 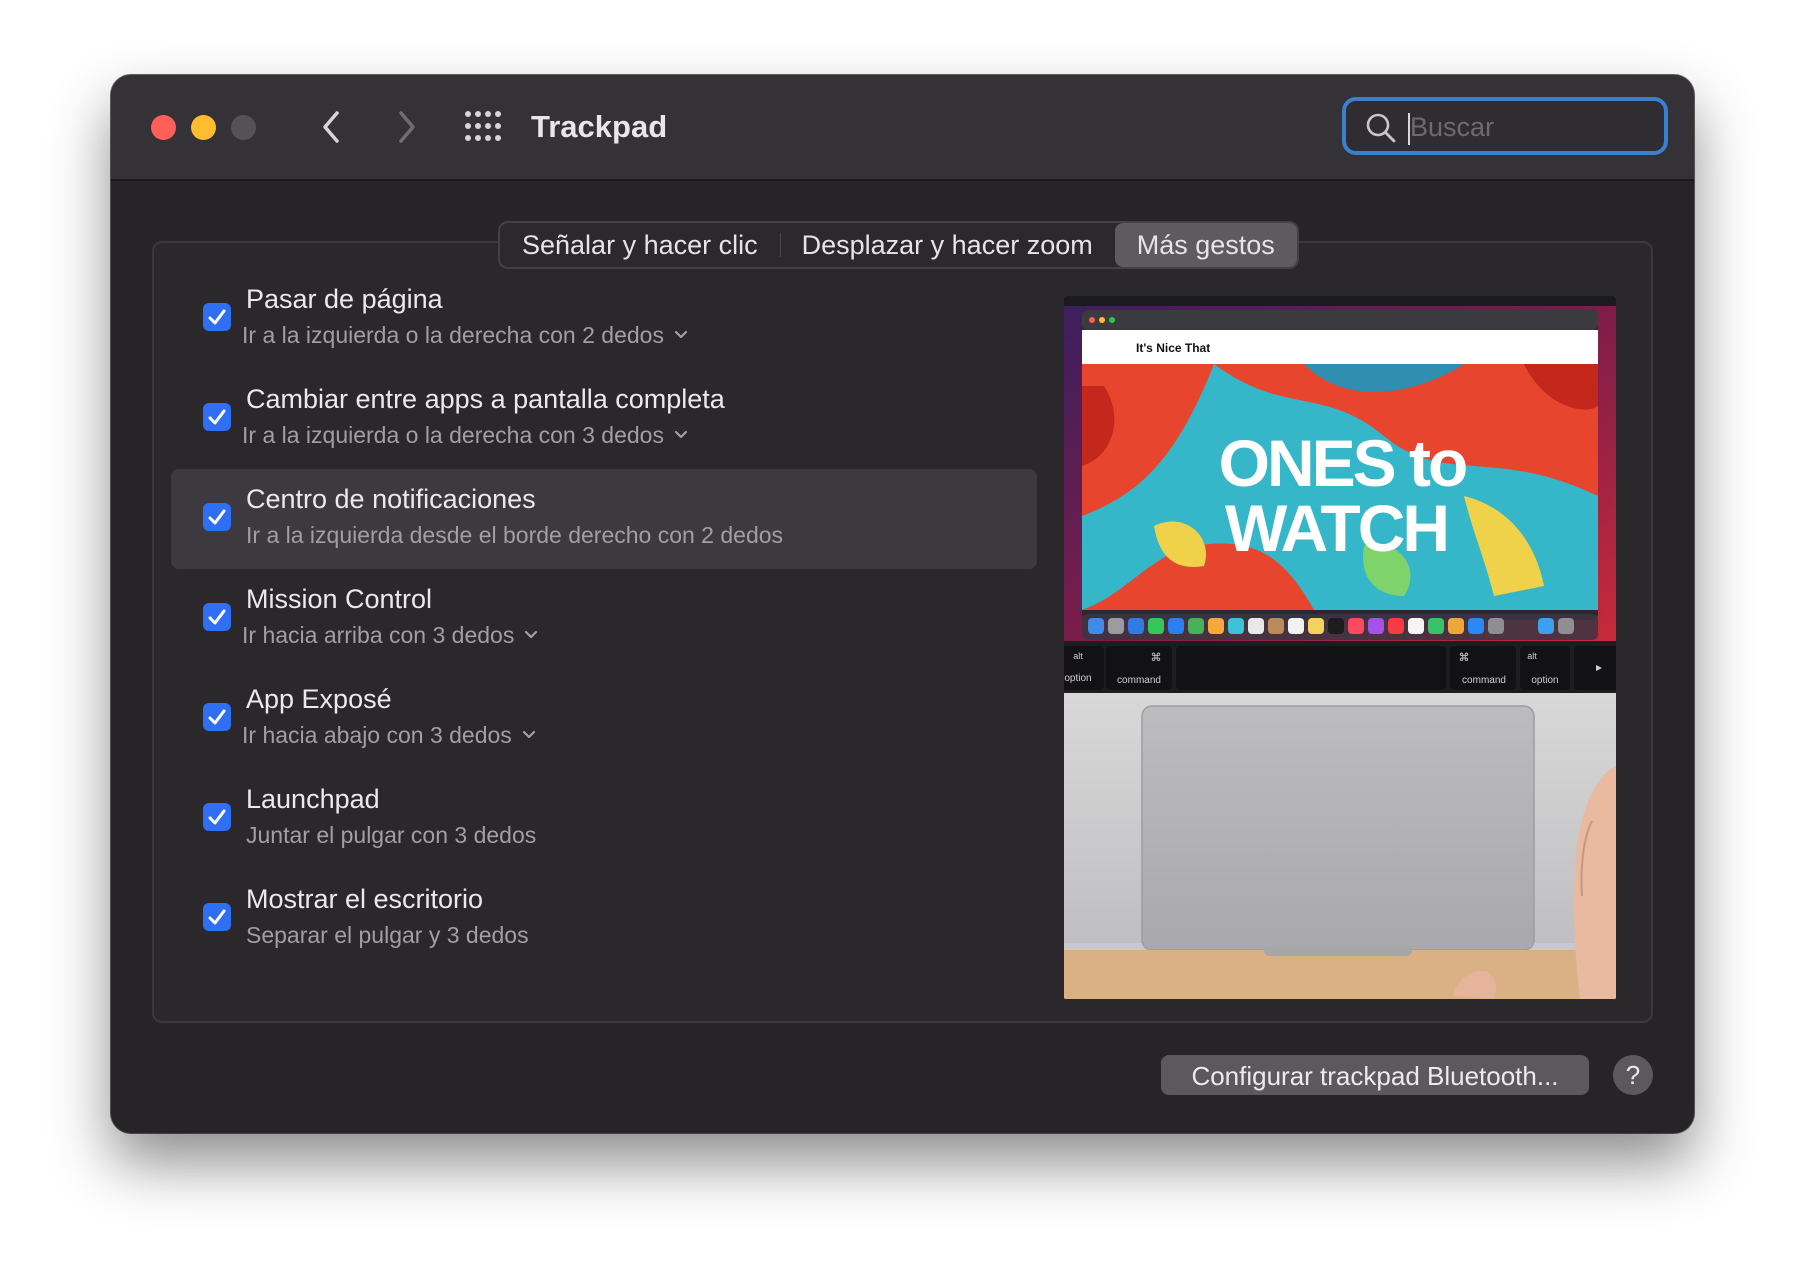 I want to click on chevron-right-icon, so click(x=407, y=127).